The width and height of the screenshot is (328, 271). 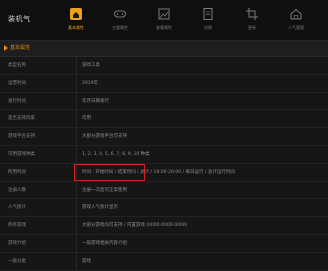 What do you see at coordinates (104, 243) in the screenshot?
I see `row-value: 一般游戏相关内容介绍` at bounding box center [104, 243].